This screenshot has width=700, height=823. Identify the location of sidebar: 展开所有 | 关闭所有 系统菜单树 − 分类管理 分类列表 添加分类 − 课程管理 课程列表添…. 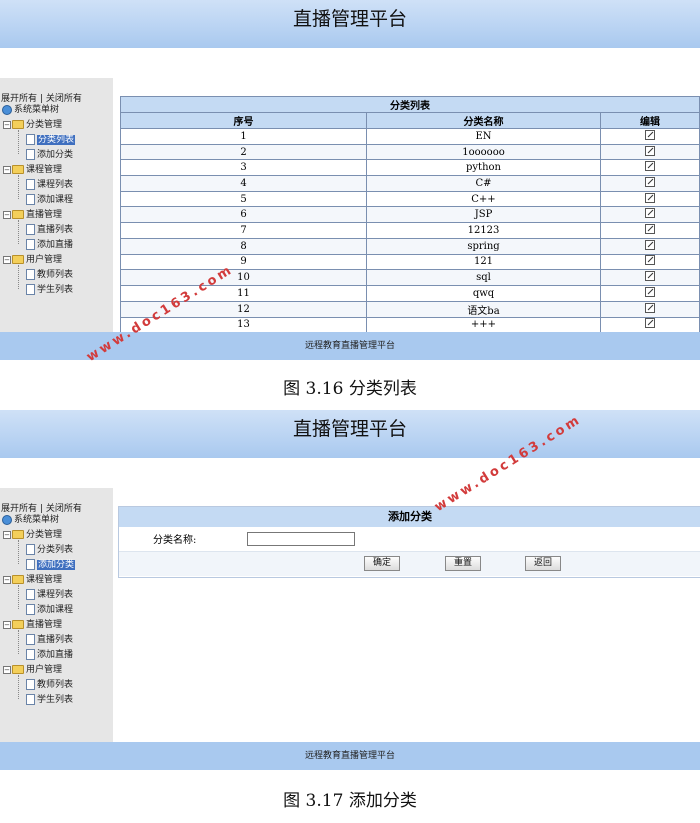
(56, 615).